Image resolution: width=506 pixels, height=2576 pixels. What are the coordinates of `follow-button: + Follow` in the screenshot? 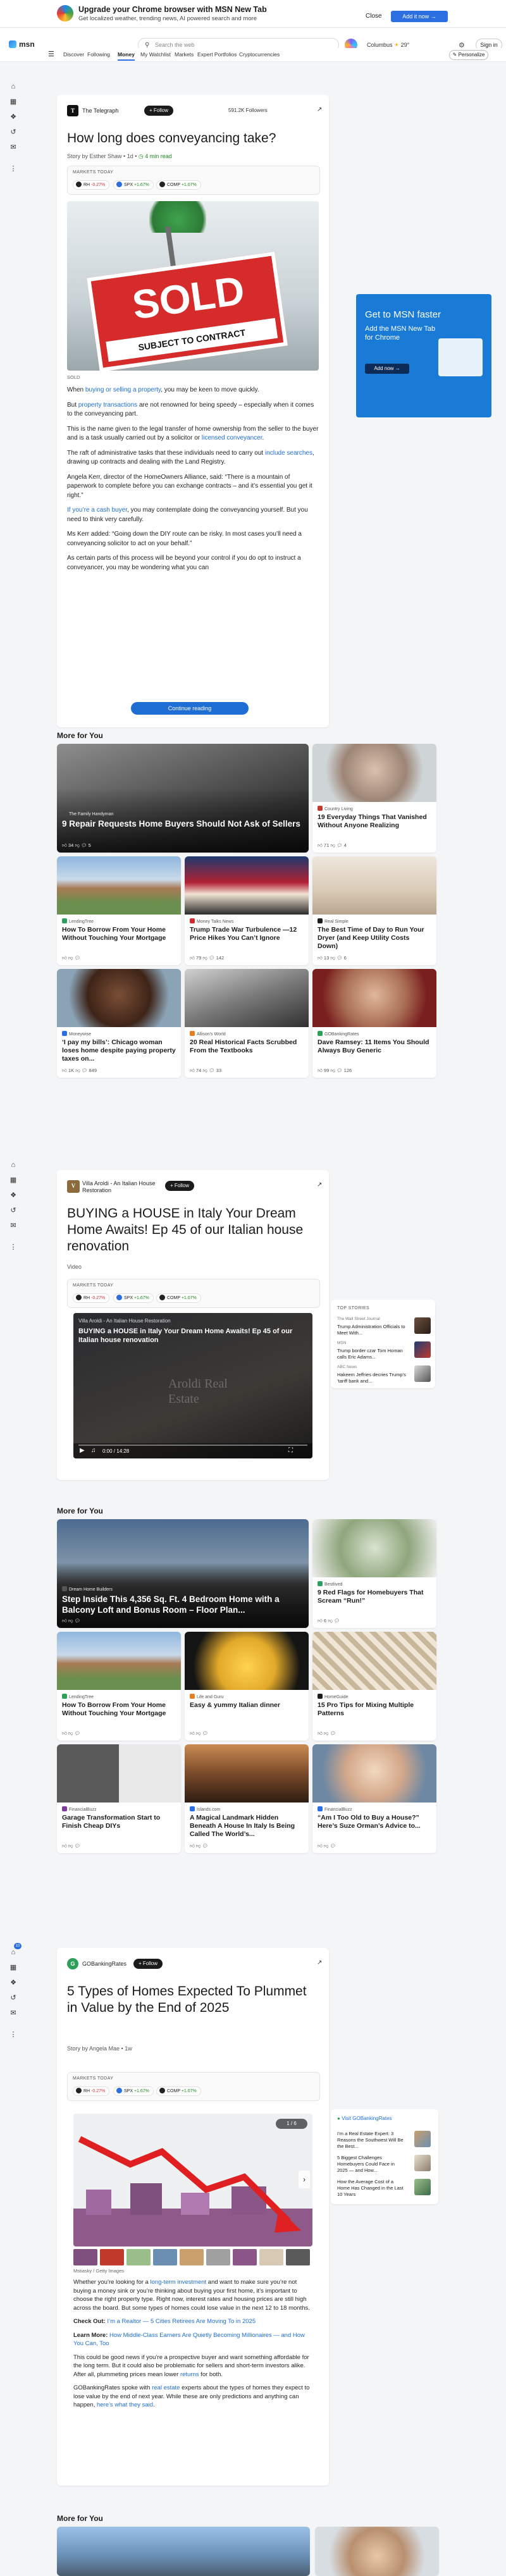 It's located at (180, 1186).